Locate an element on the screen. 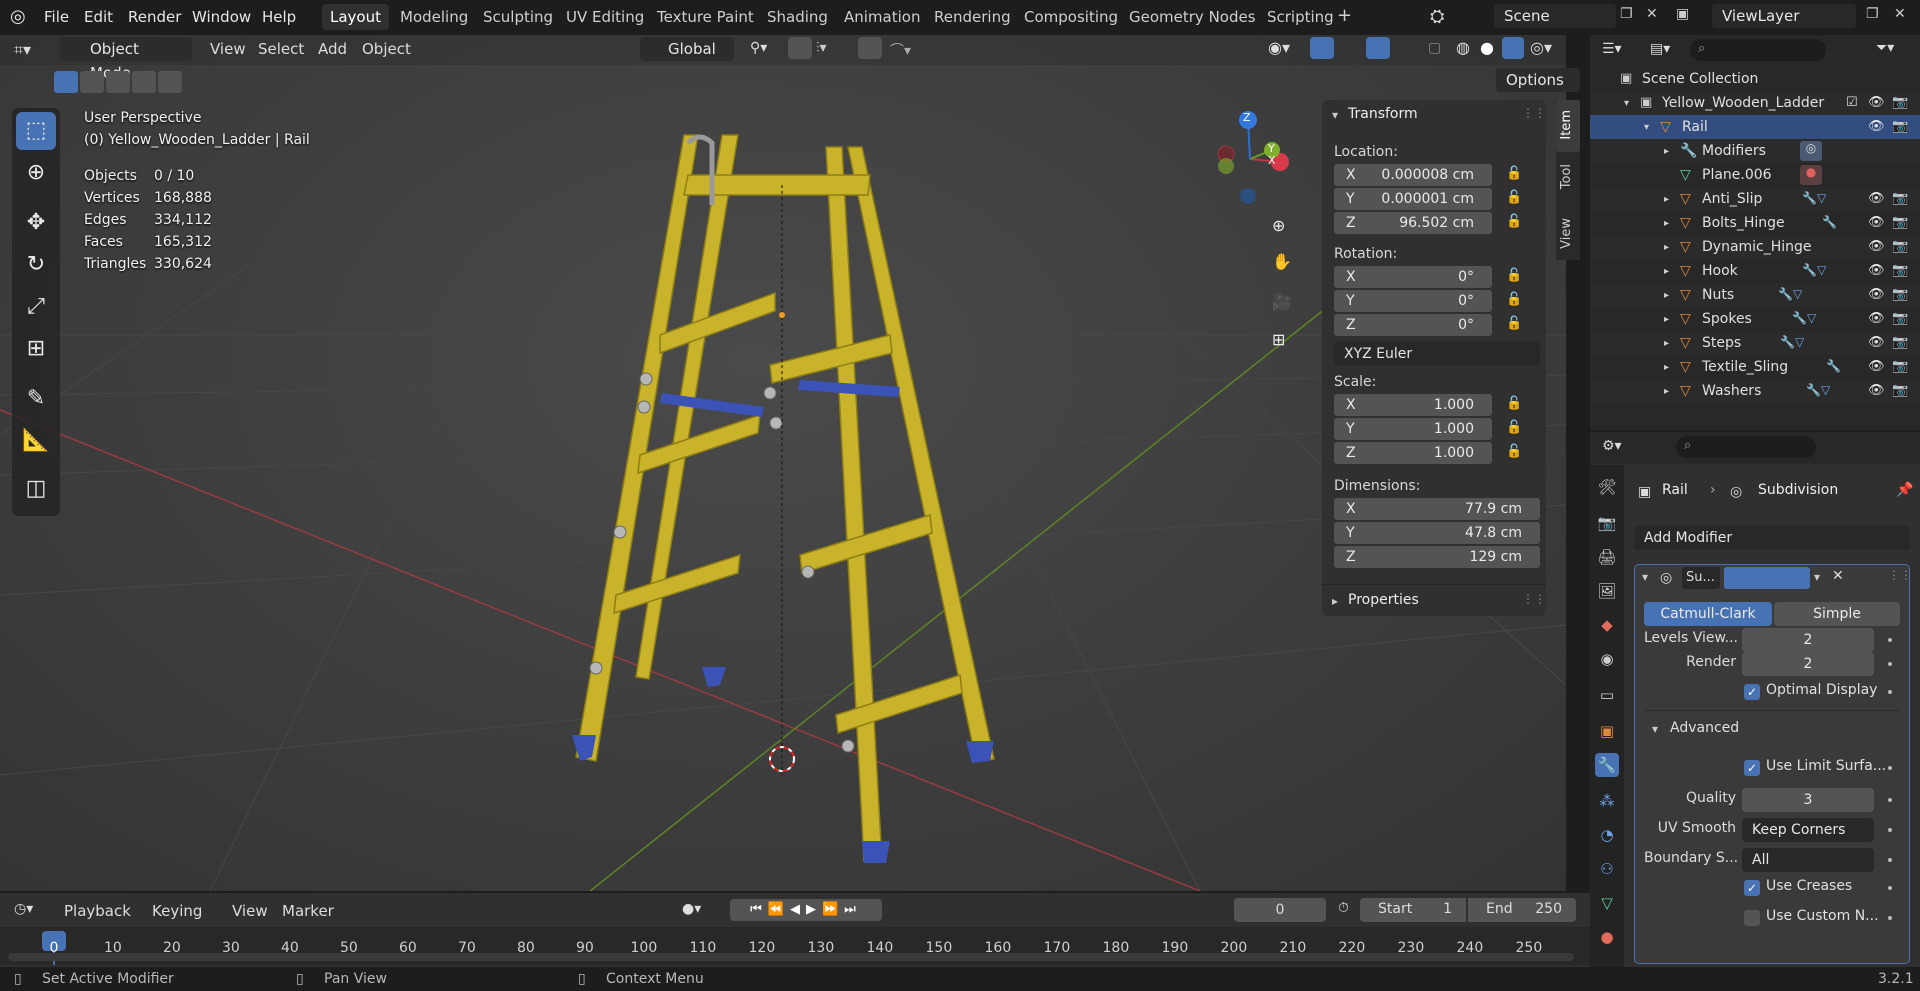  object-tab-icon: ▣ is located at coordinates (1607, 731).